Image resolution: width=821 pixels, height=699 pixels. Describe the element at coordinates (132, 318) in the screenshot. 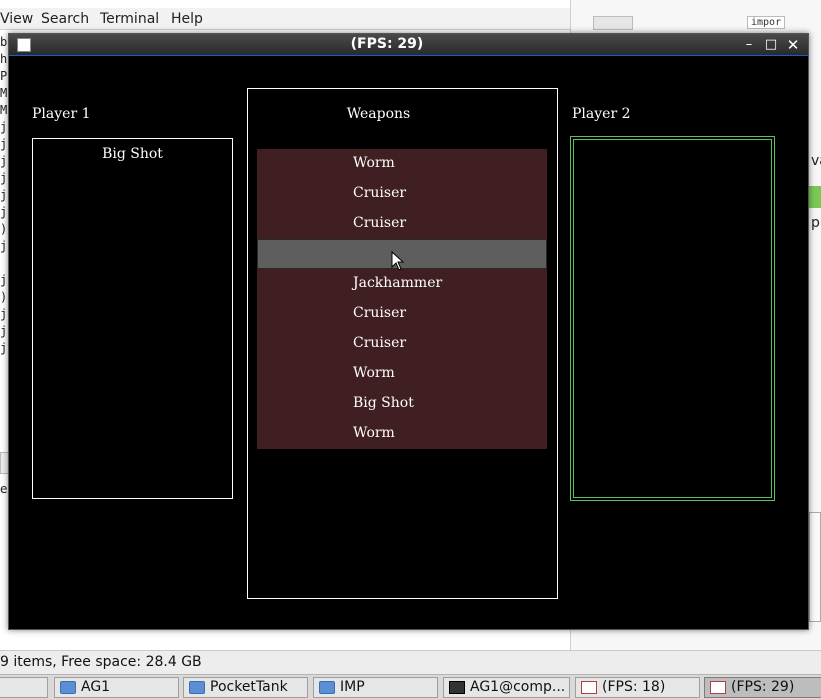

I see `player1-weapon-panel: Big Shot` at that location.